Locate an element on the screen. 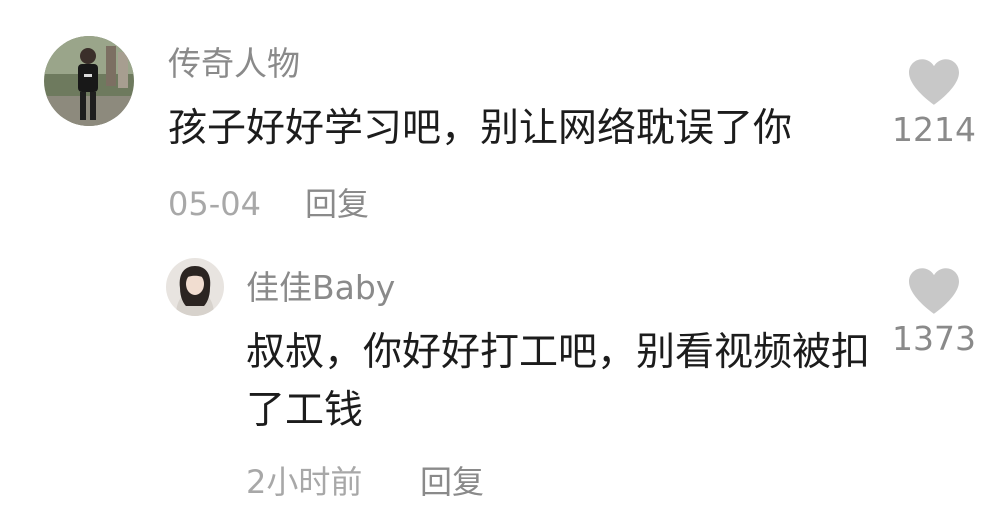  comment-username: 传奇人物 is located at coordinates (234, 64).